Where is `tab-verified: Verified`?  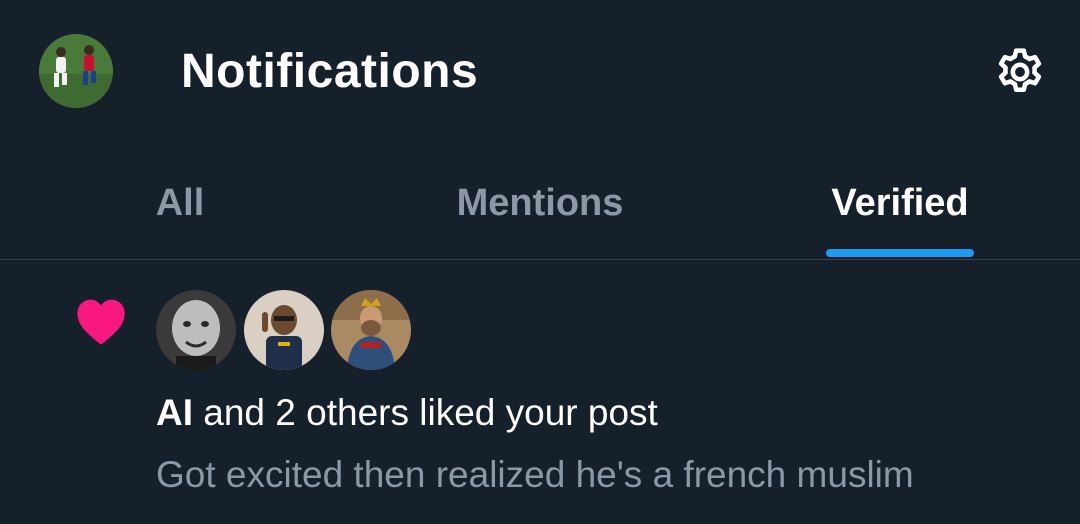 tab-verified: Verified is located at coordinates (900, 204).